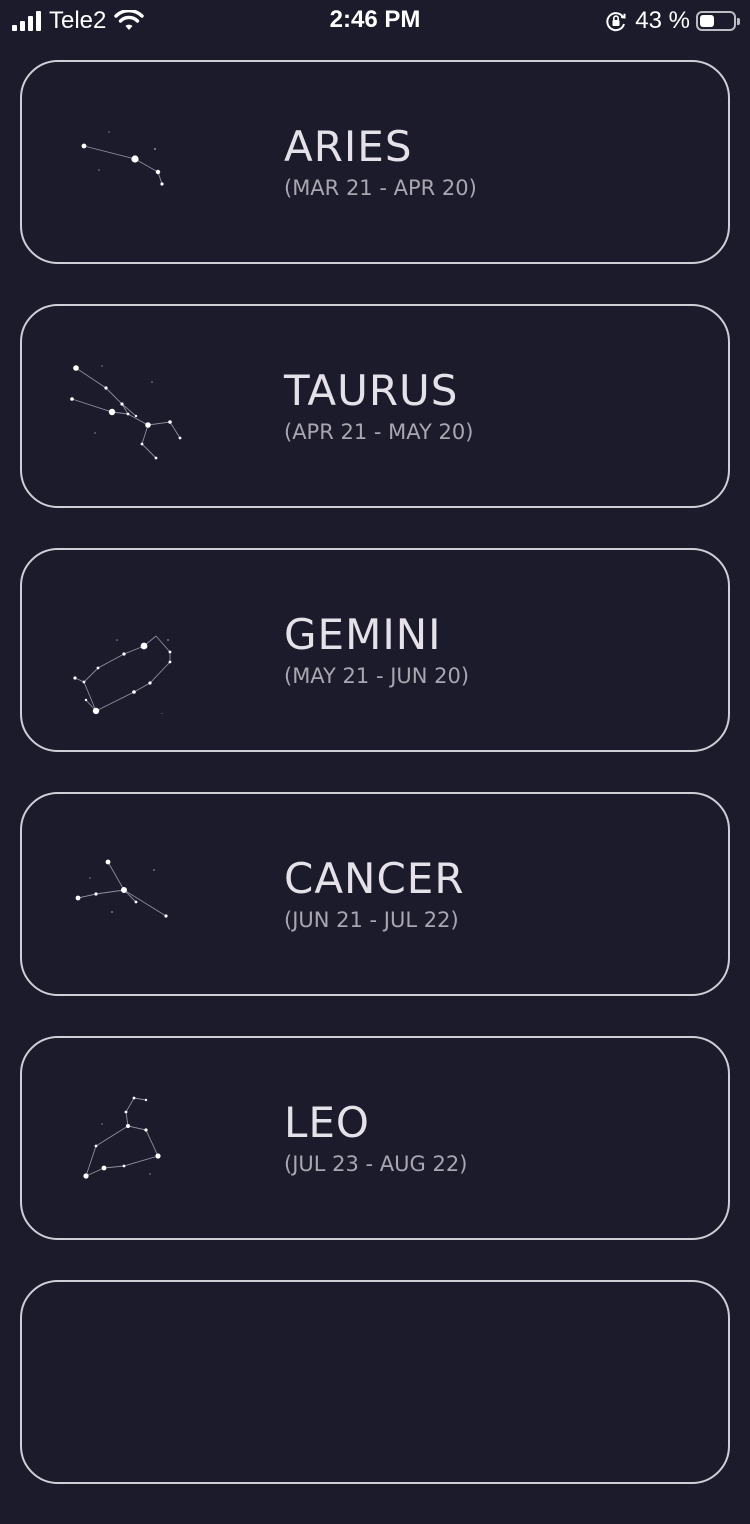 The image size is (750, 1524). I want to click on sign-dates: (JUL 23 - AUG 22), so click(376, 1164).